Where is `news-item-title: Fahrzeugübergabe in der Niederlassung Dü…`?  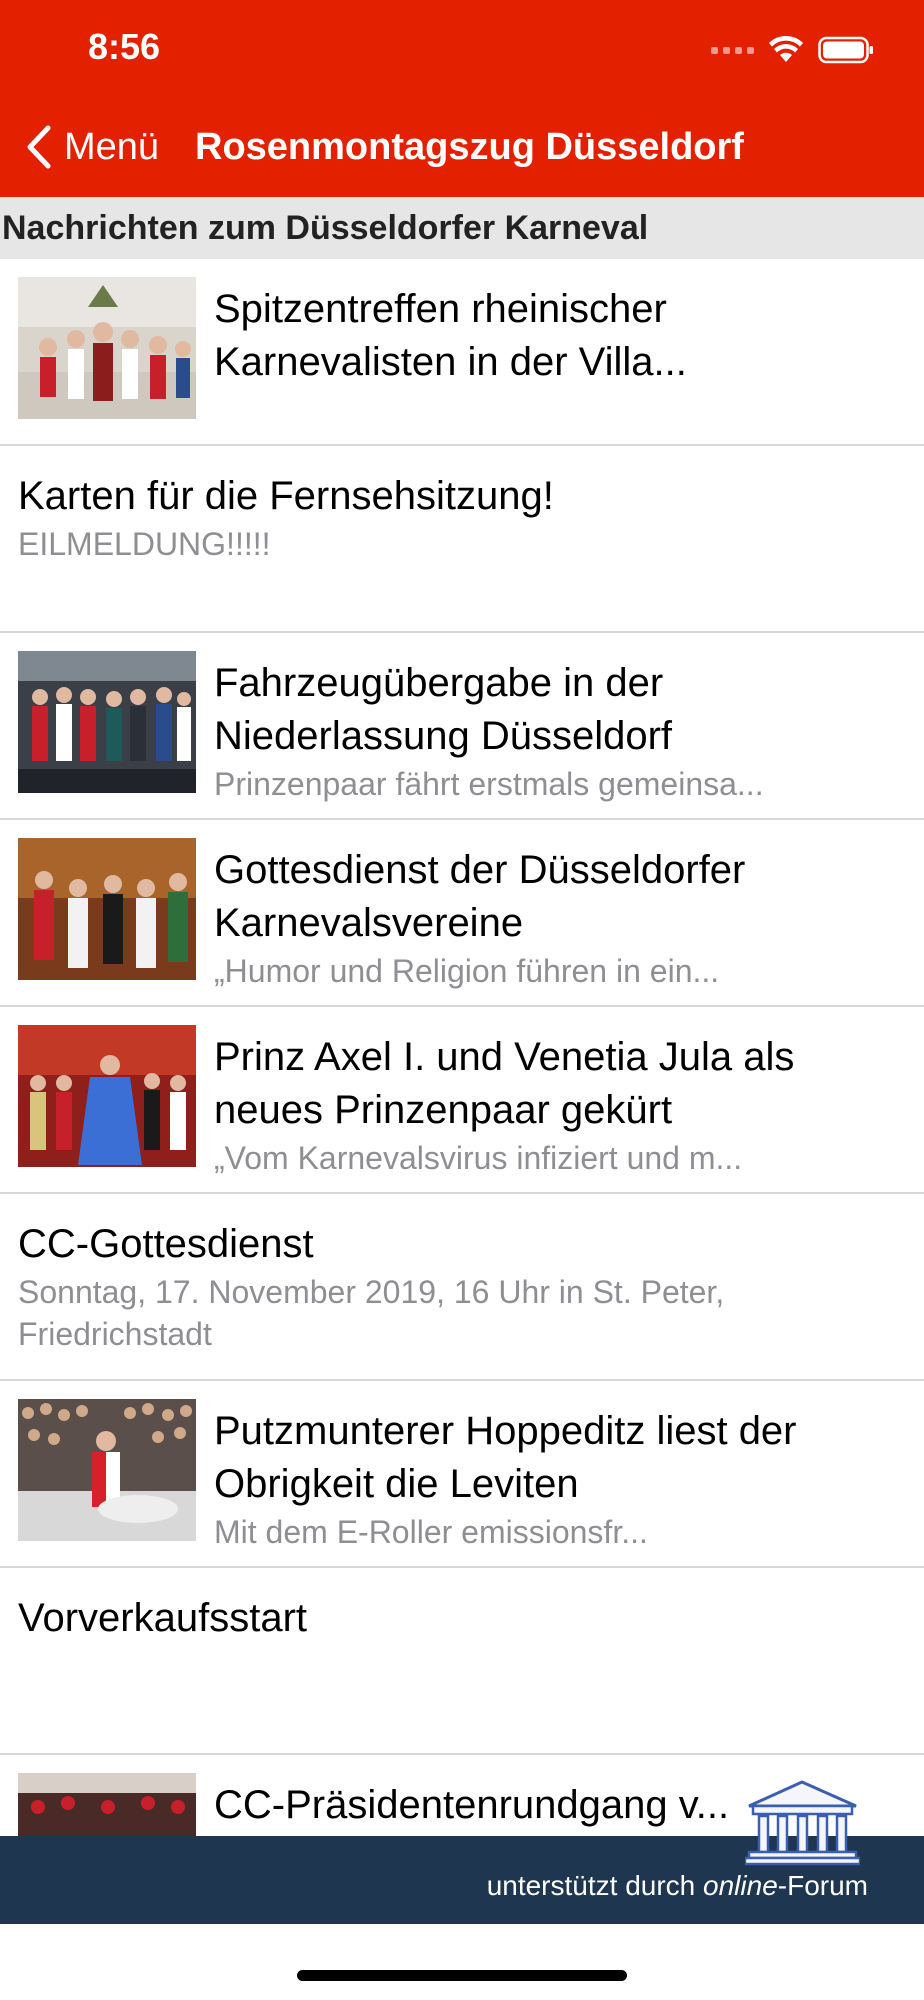 news-item-title: Fahrzeugübergabe in der Niederlassung Dü… is located at coordinates (443, 709).